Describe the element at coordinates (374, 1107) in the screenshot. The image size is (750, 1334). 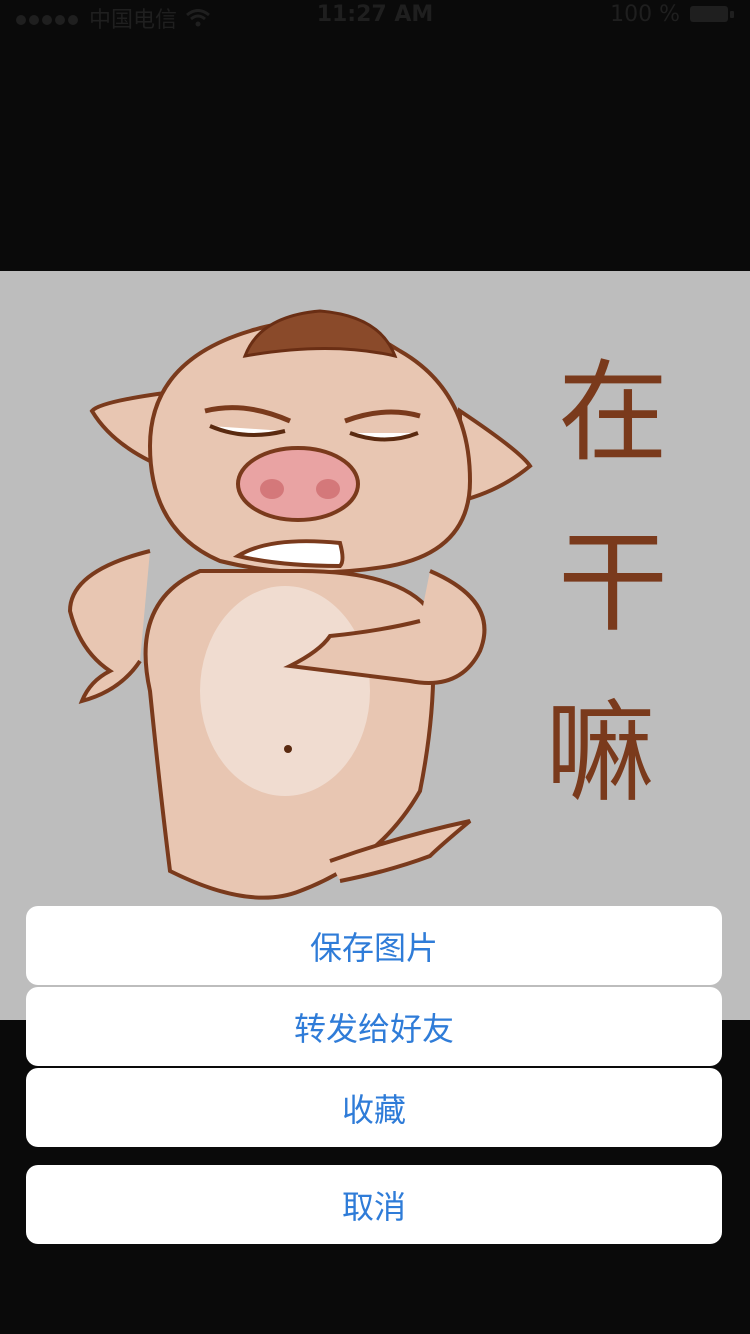
I see `favorite-button: 收藏` at that location.